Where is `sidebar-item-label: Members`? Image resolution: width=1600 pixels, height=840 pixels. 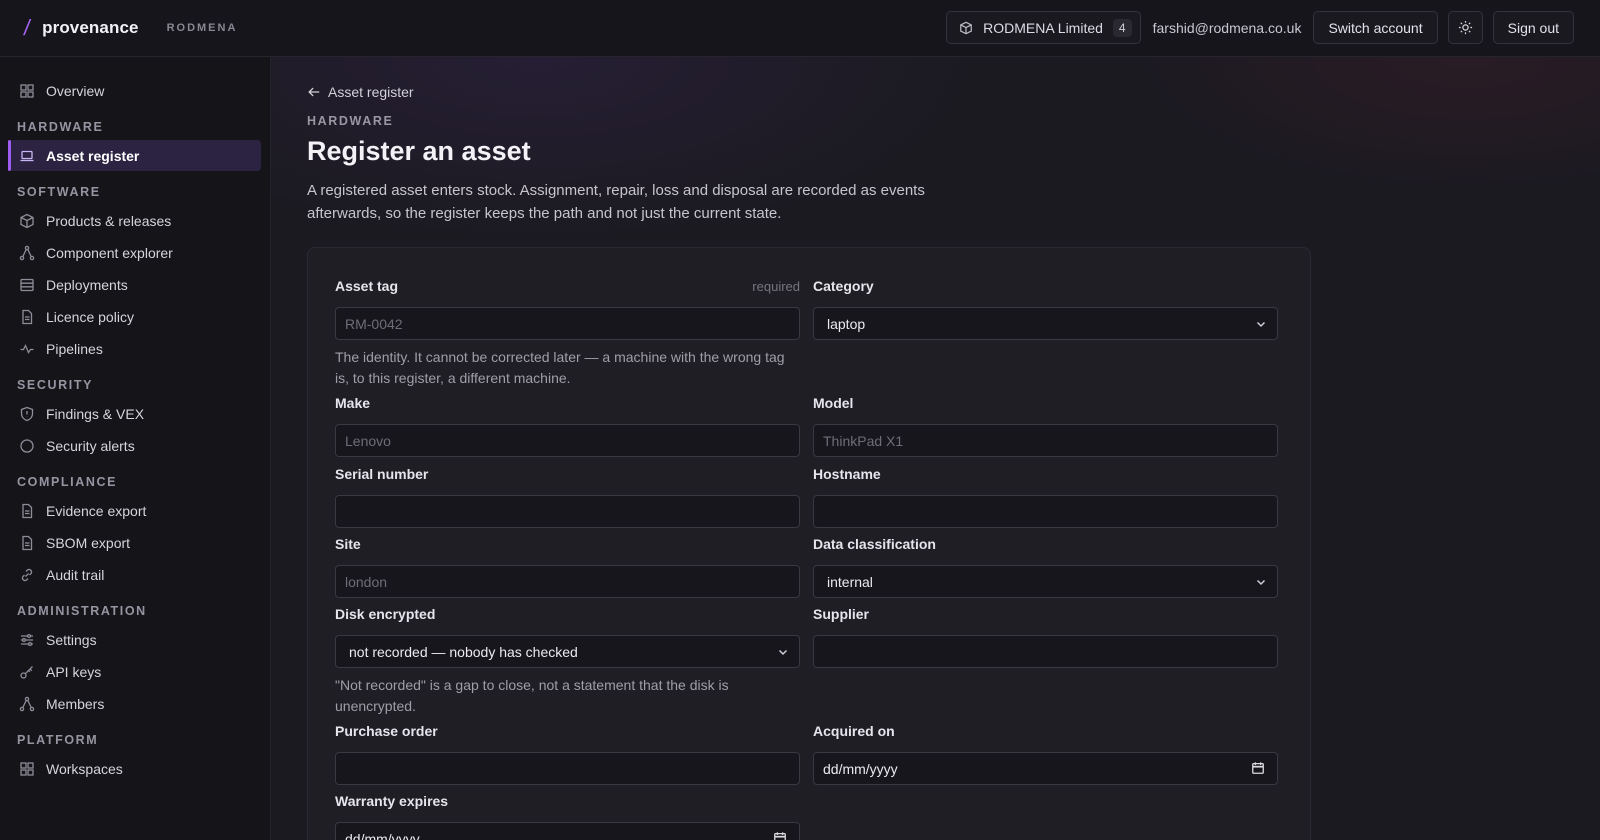
sidebar-item-label: Members is located at coordinates (75, 703).